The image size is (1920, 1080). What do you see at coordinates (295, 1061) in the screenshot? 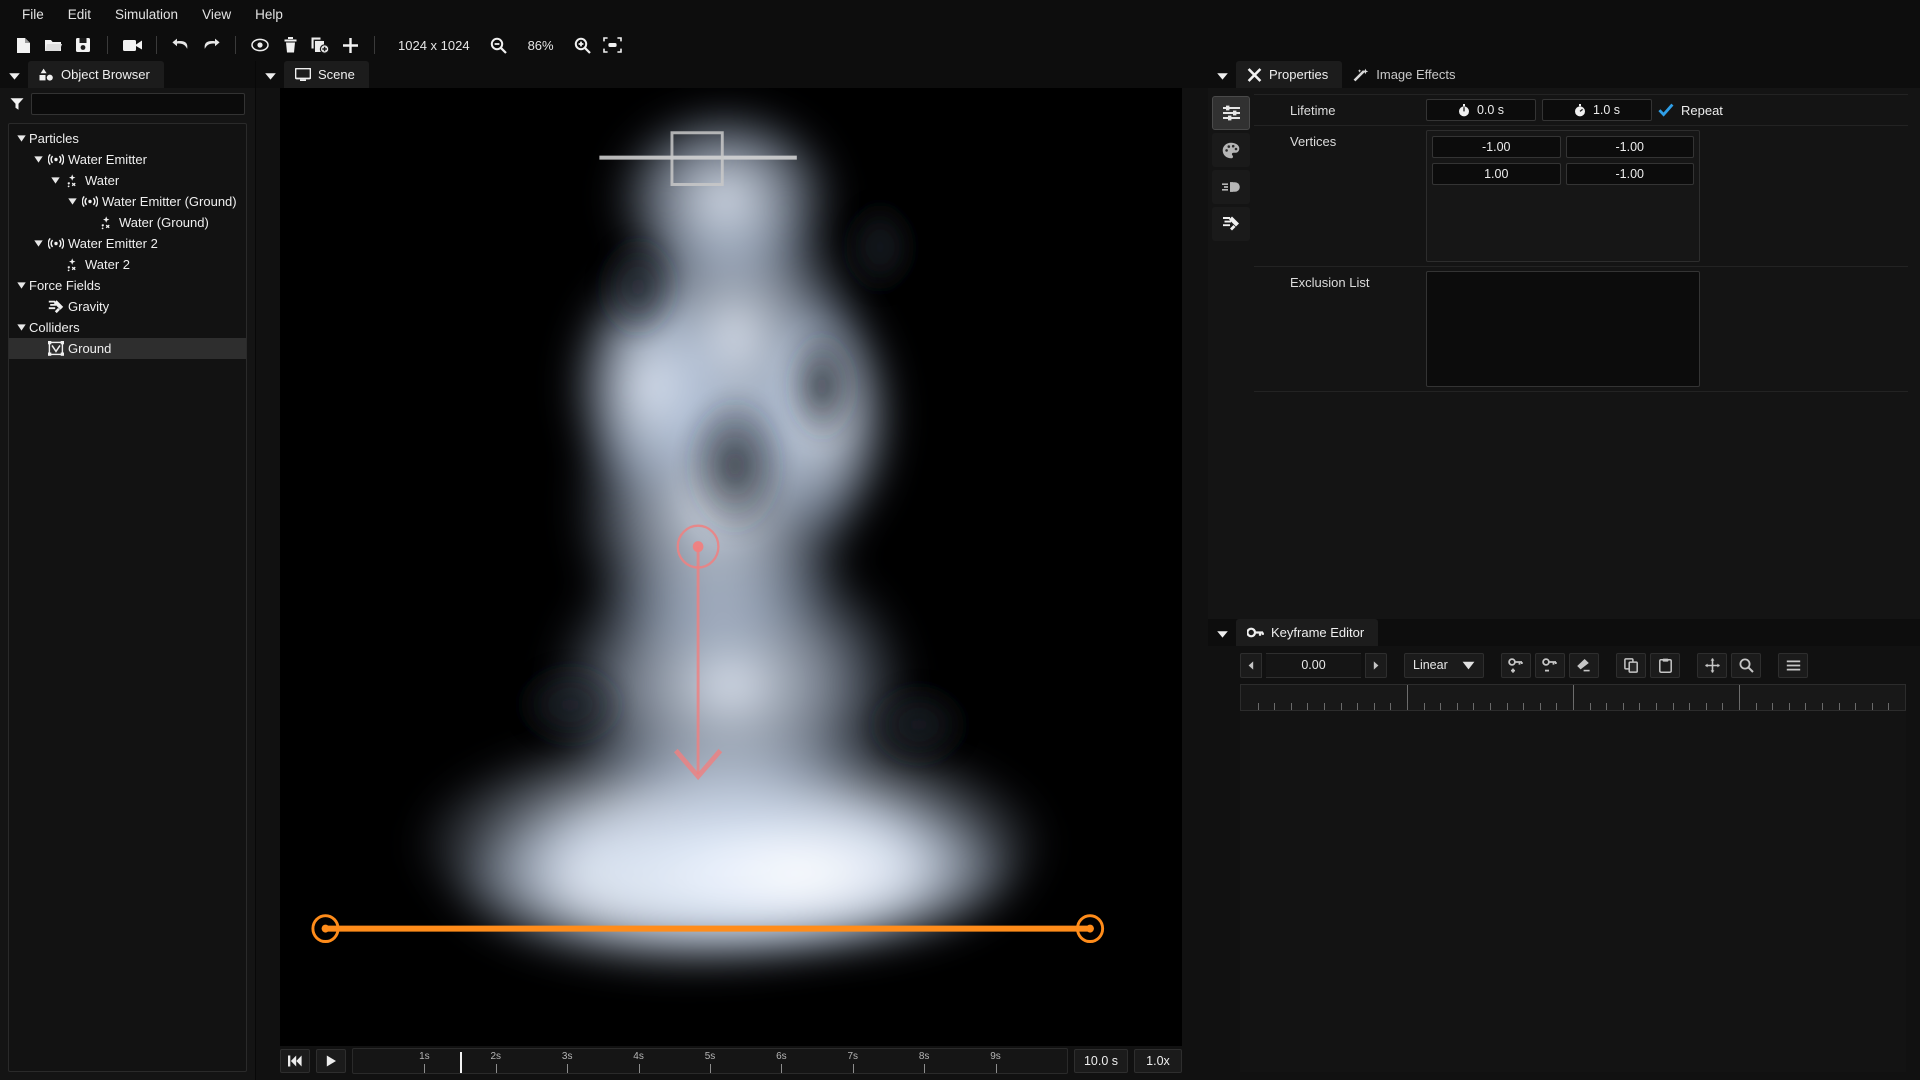
I see `rewind-to-start-button` at bounding box center [295, 1061].